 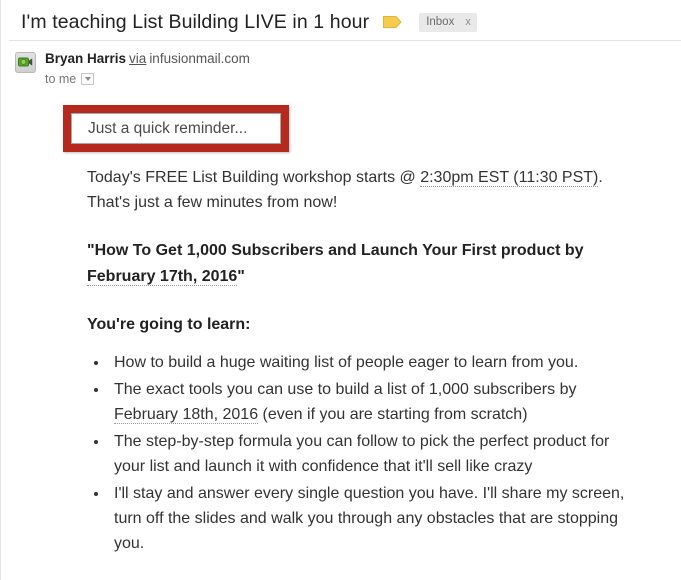 I want to click on smart-date-link-headline: February 17th, 2016, so click(x=162, y=277).